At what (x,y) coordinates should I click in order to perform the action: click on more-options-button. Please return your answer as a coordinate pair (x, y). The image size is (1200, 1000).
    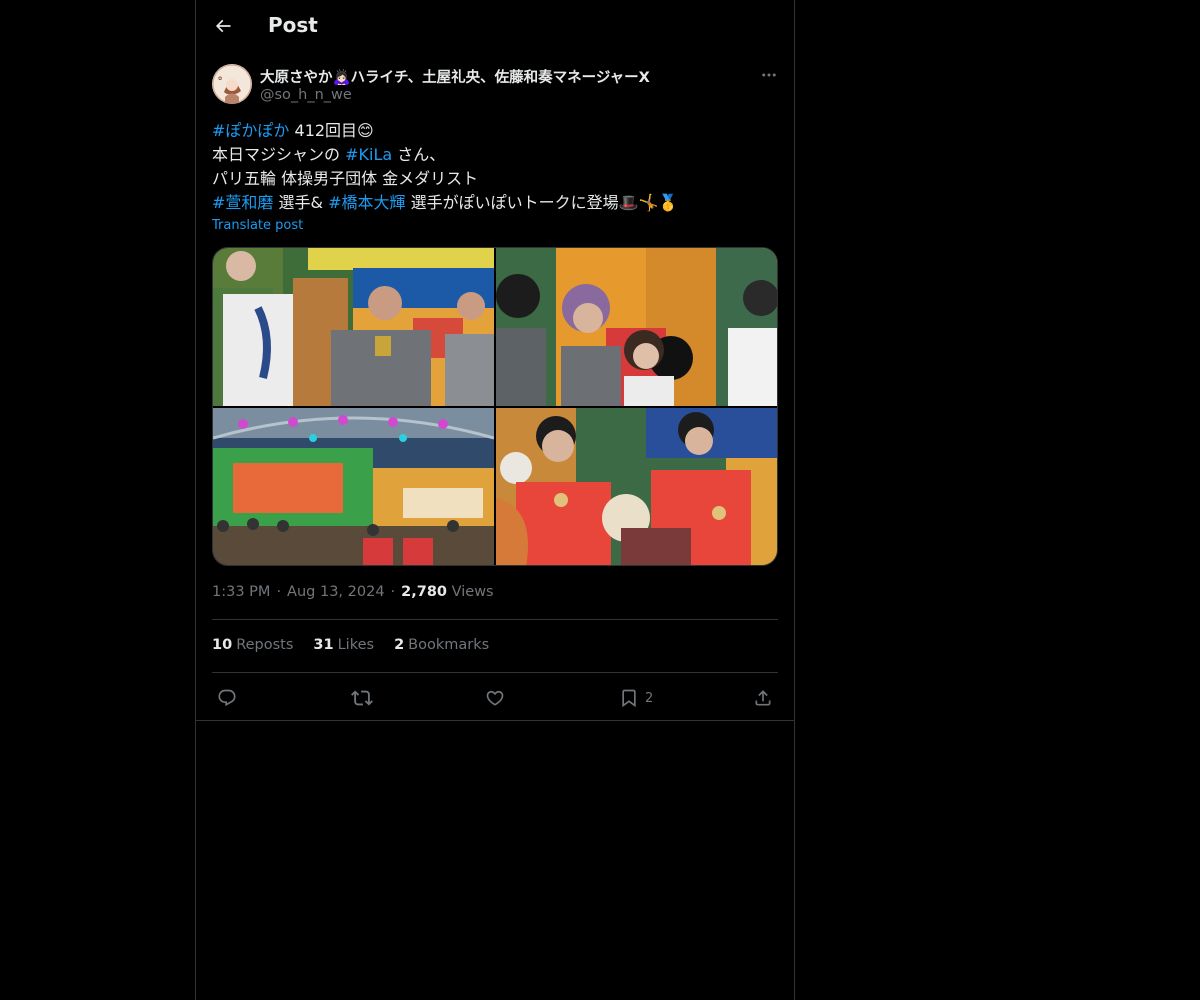
    Looking at the image, I should click on (769, 75).